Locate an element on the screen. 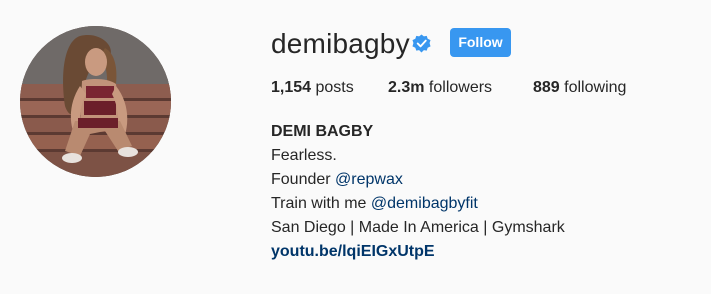 Image resolution: width=711 pixels, height=294 pixels. follow-button: Follow is located at coordinates (480, 42).